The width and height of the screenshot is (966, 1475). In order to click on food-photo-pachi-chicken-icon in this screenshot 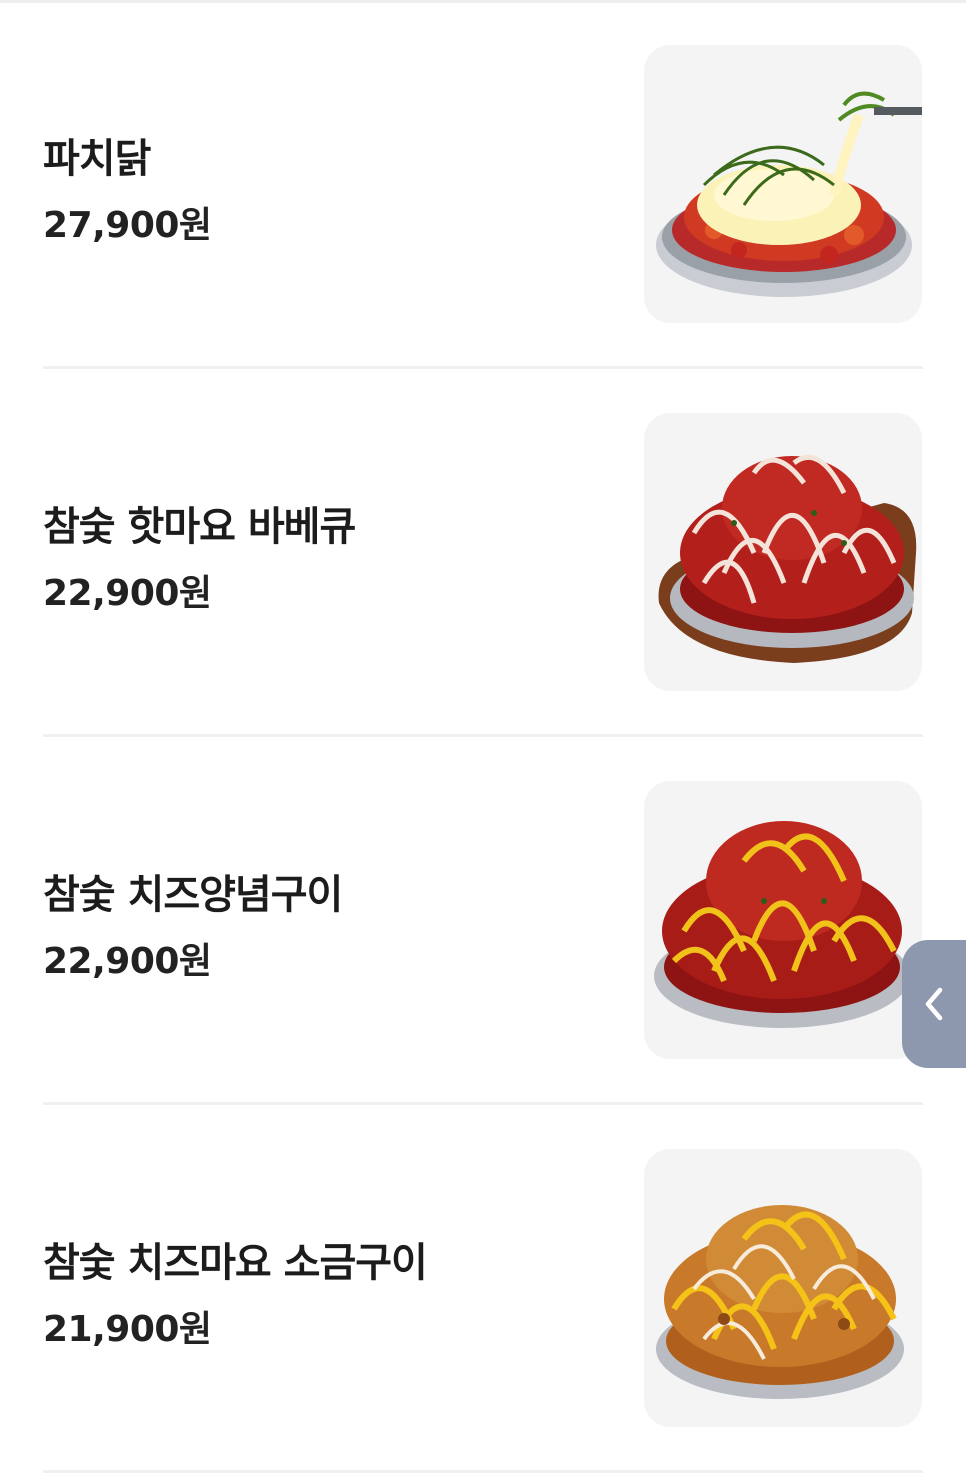, I will do `click(789, 194)`.